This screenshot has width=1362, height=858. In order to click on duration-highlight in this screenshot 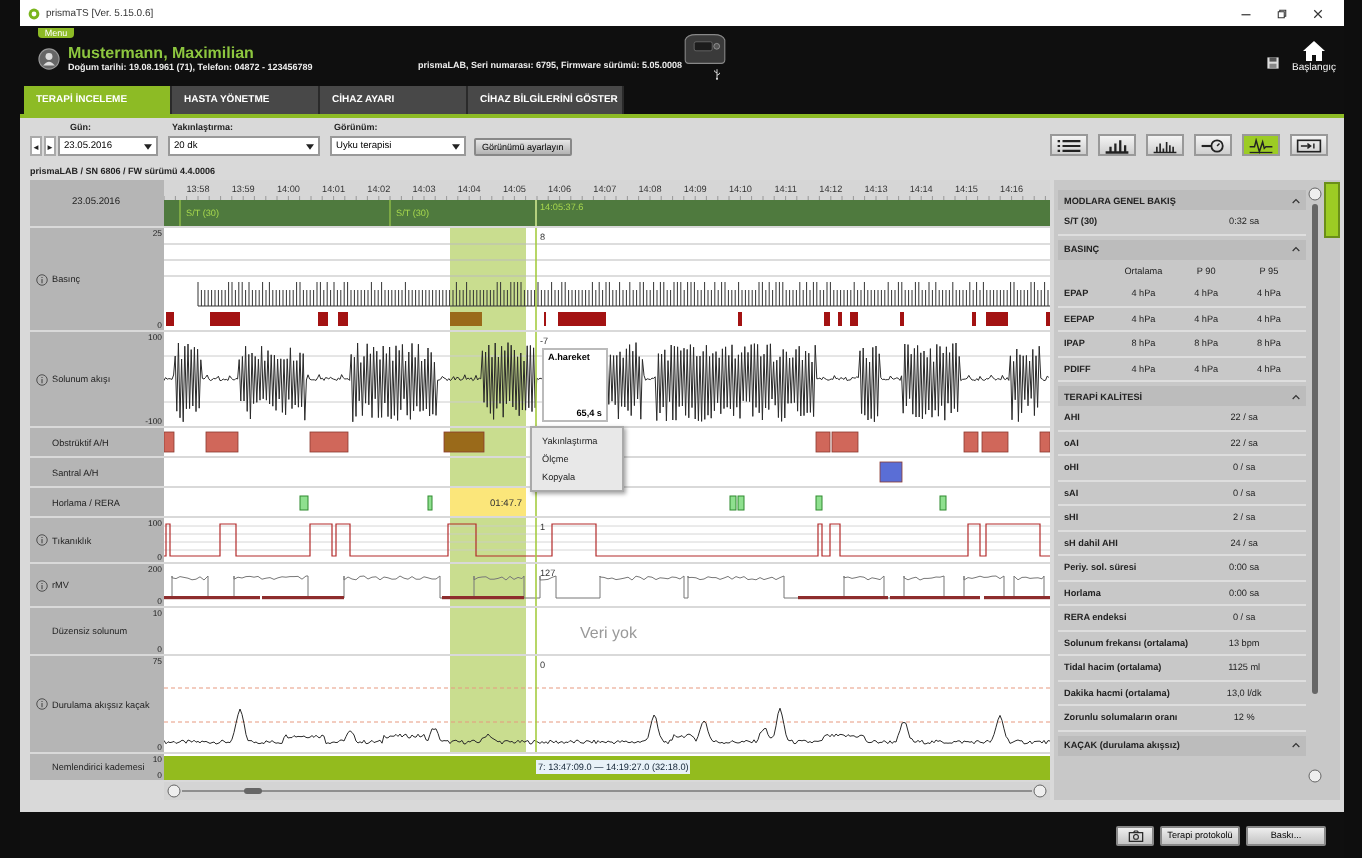, I will do `click(488, 502)`.